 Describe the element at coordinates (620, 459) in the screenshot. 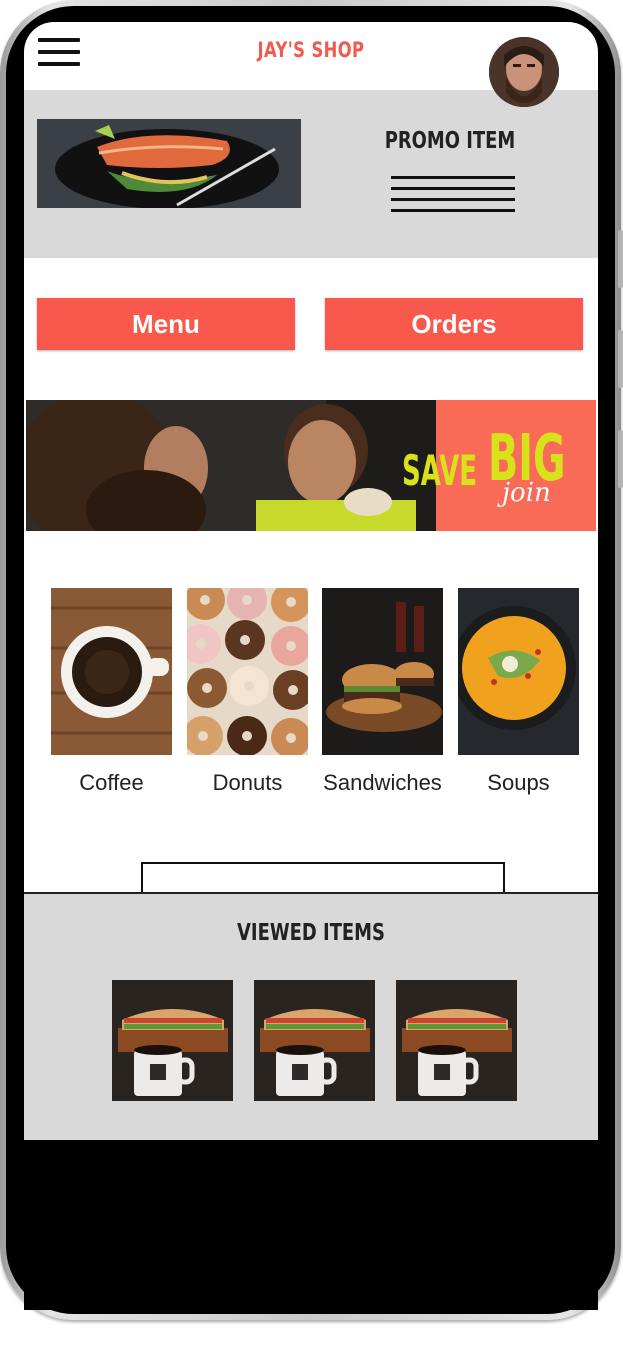

I see `phone-side-button-low` at that location.